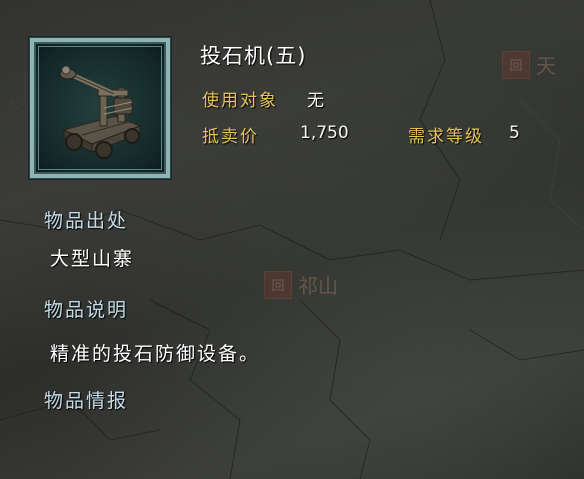  I want to click on target-value: 无, so click(316, 101).